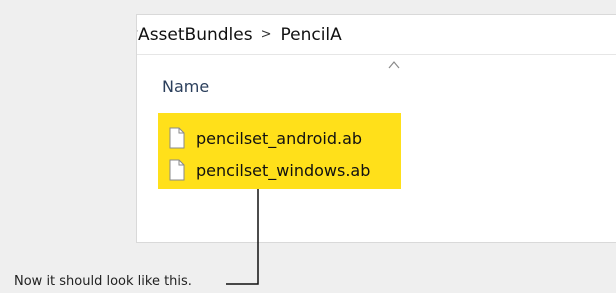  Describe the element at coordinates (394, 65) in the screenshot. I see `sort-ascending-icon` at that location.